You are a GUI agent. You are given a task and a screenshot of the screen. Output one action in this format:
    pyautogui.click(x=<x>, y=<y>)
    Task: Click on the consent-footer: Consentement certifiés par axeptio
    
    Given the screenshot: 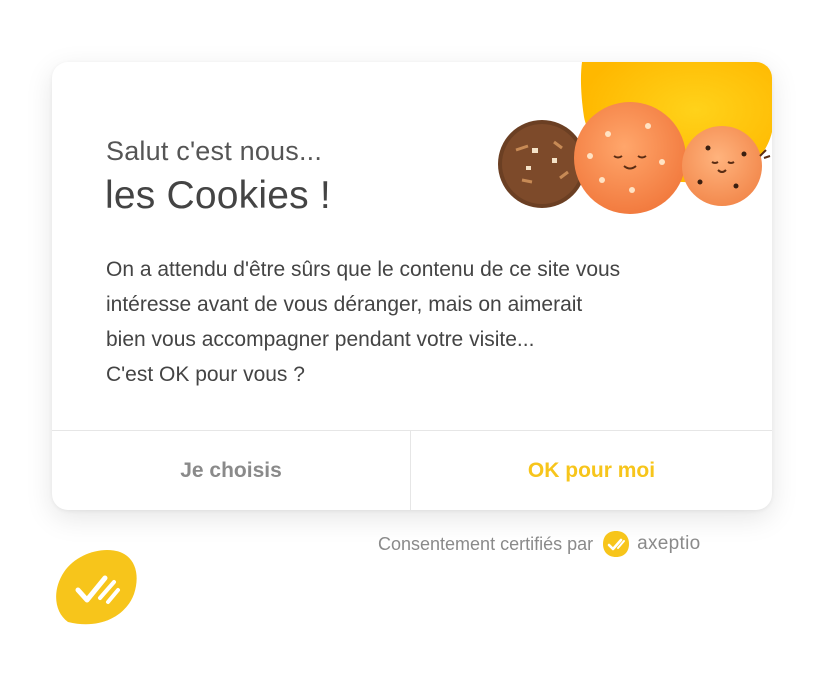 What is the action you would take?
    pyautogui.click(x=539, y=544)
    